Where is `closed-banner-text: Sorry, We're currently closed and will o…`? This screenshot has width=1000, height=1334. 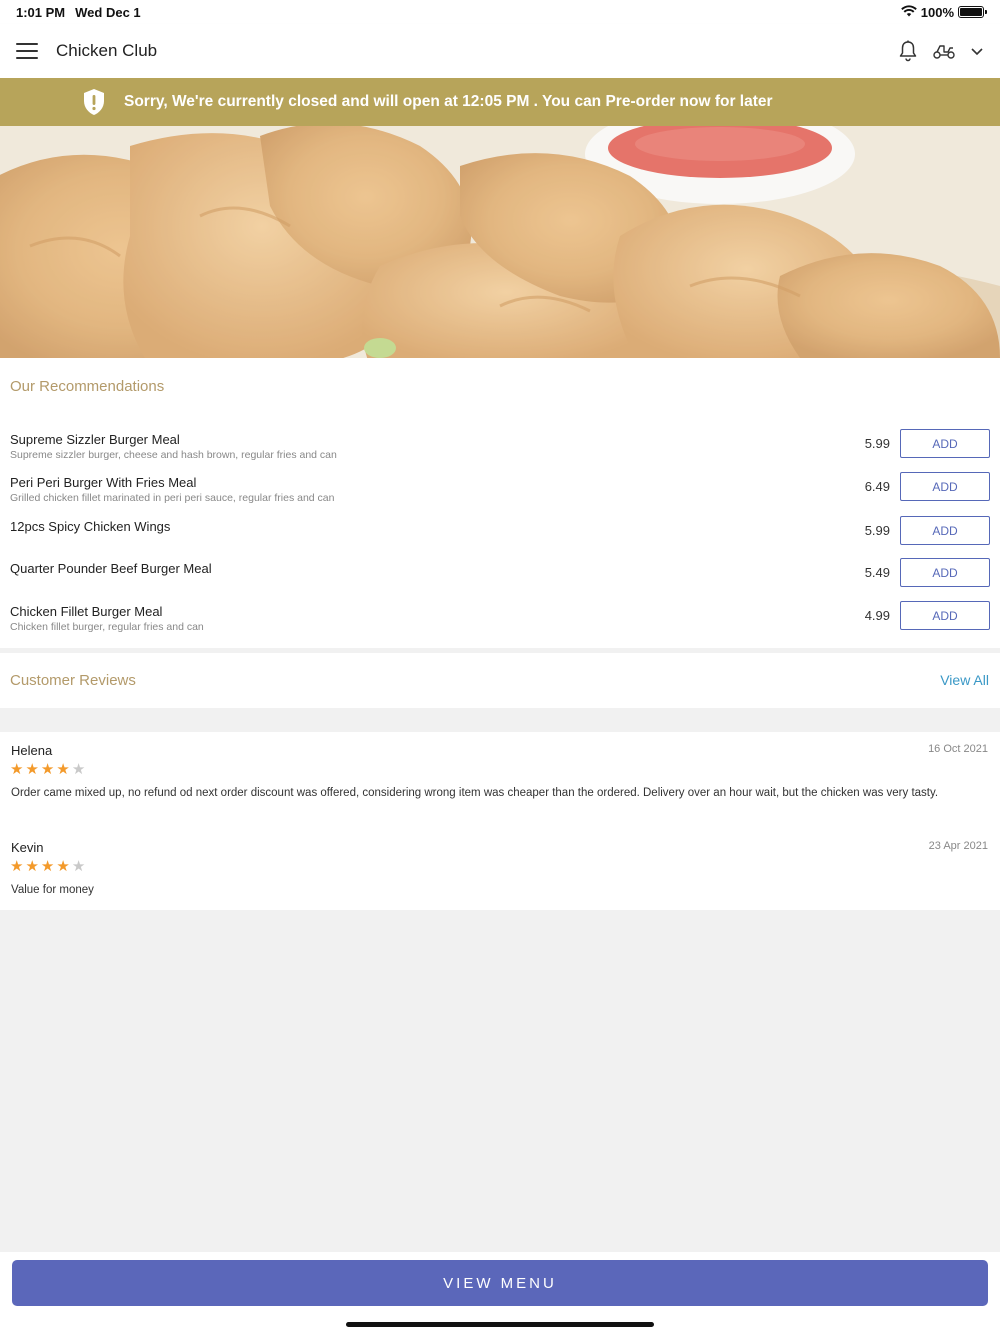
closed-banner-text: Sorry, We're currently closed and will o… is located at coordinates (448, 101).